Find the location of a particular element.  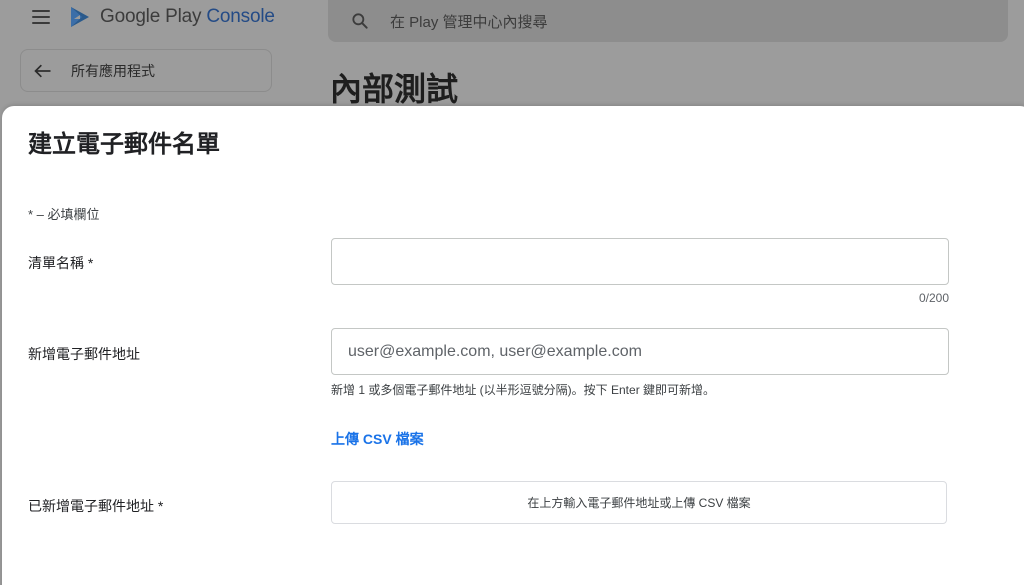

app-logo: Google Play Console is located at coordinates (171, 17).